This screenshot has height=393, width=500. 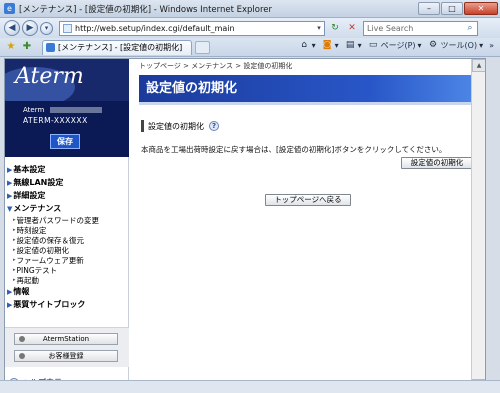 What do you see at coordinates (452, 8) in the screenshot?
I see `maximize-button: □` at bounding box center [452, 8].